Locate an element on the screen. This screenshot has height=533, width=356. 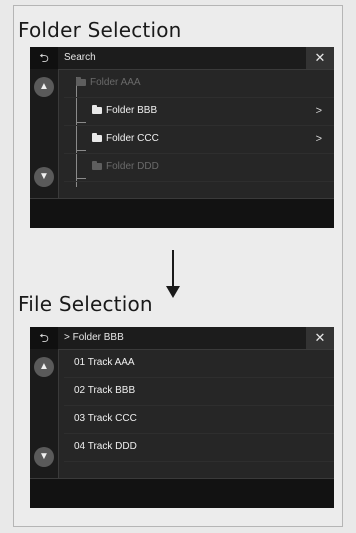
search-label: Search is located at coordinates (80, 58).